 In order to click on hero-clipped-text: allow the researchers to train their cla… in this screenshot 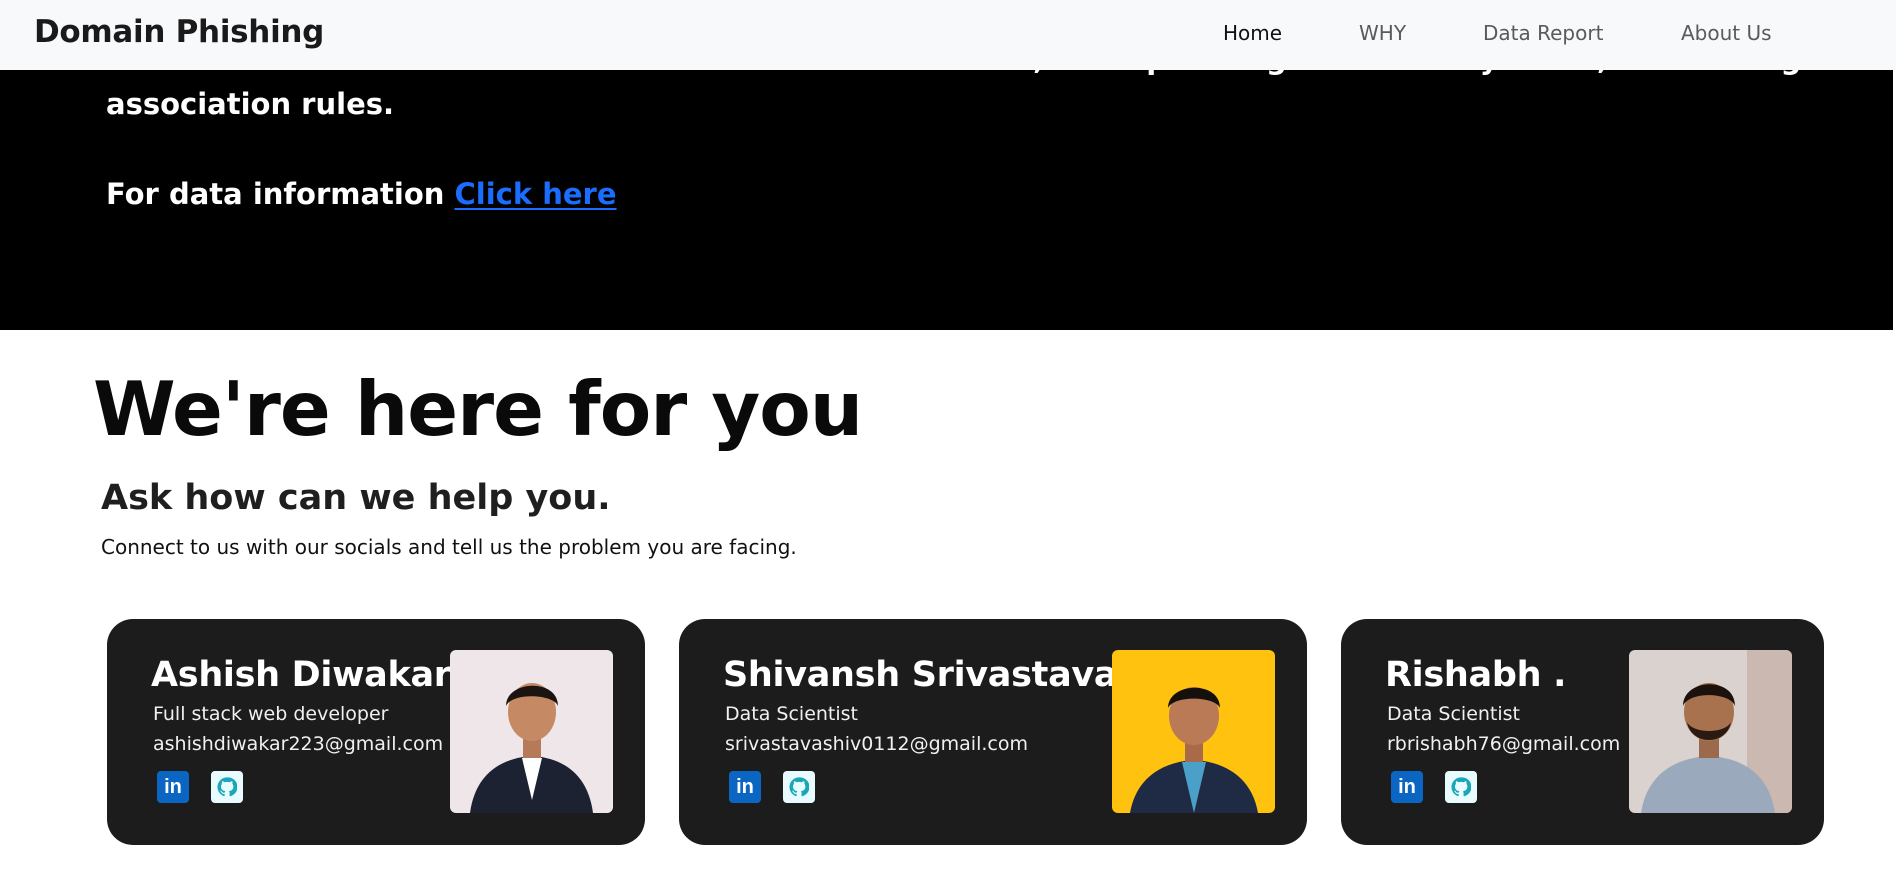, I will do `click(953, 73)`.